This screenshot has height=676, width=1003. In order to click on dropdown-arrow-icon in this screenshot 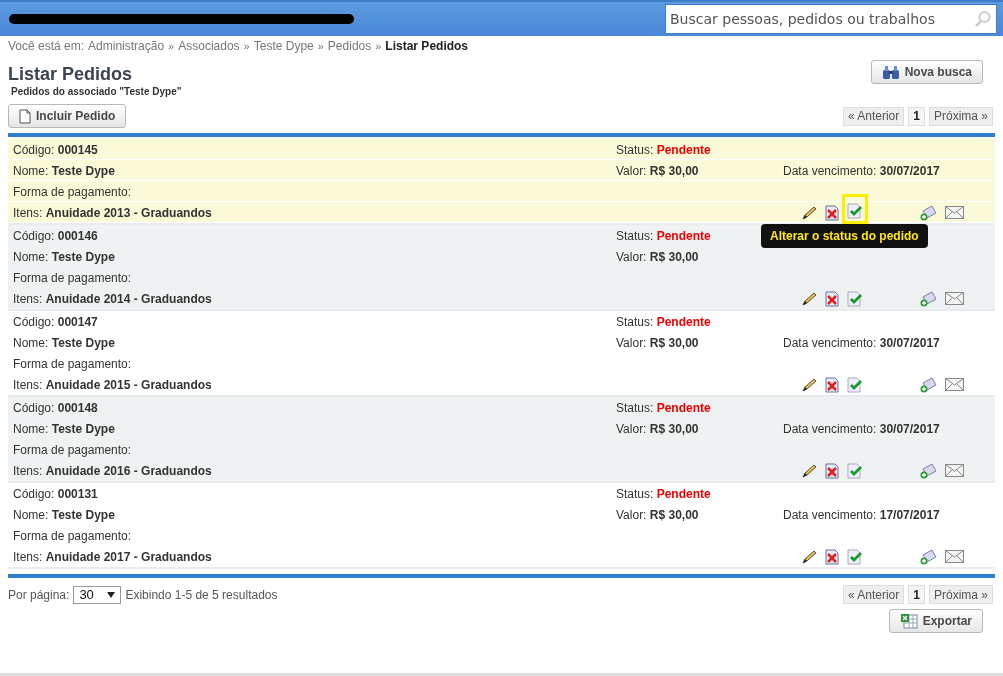, I will do `click(111, 594)`.